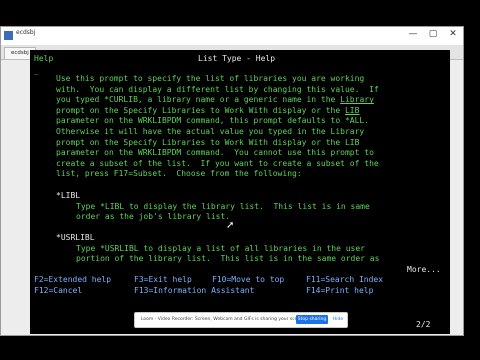 This screenshot has height=360, width=480. What do you see at coordinates (68, 195) in the screenshot?
I see `option-name: *LIBL` at bounding box center [68, 195].